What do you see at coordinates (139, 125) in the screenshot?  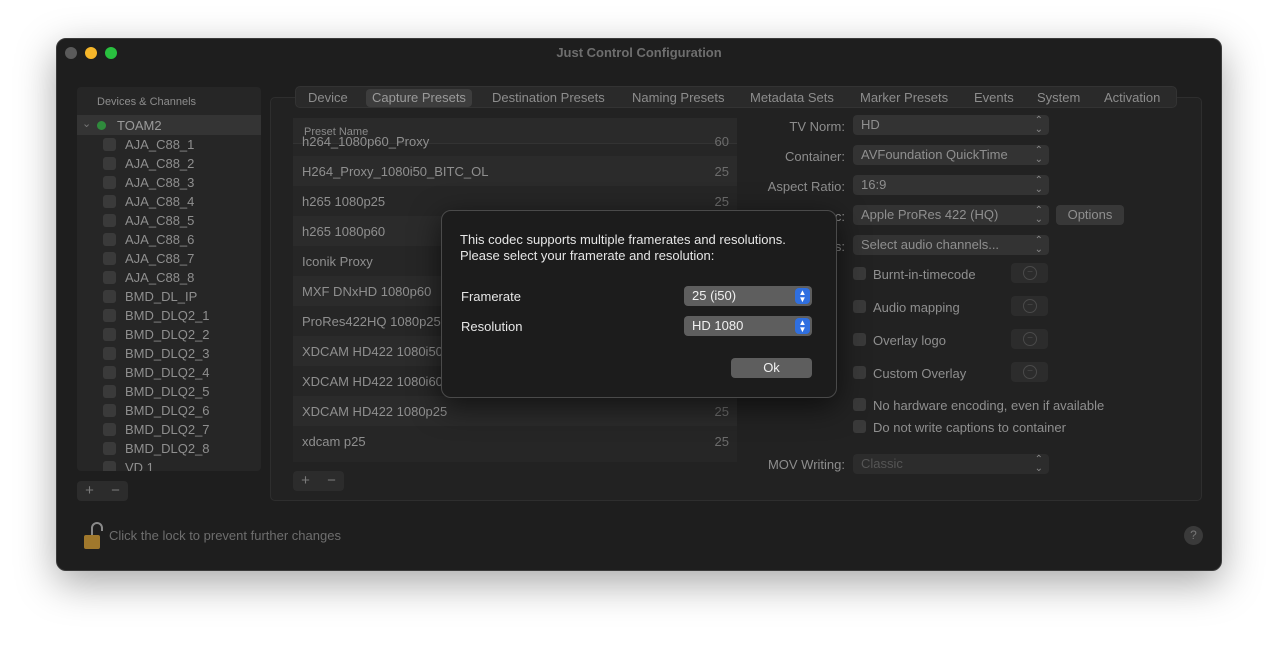 I see `device-group-label: TOAM2` at bounding box center [139, 125].